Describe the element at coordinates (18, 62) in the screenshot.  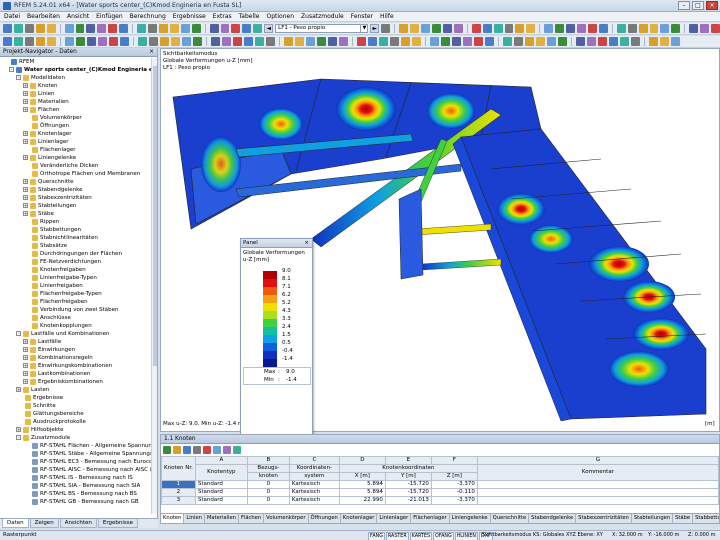
I see `tree-item: RFEM` at that location.